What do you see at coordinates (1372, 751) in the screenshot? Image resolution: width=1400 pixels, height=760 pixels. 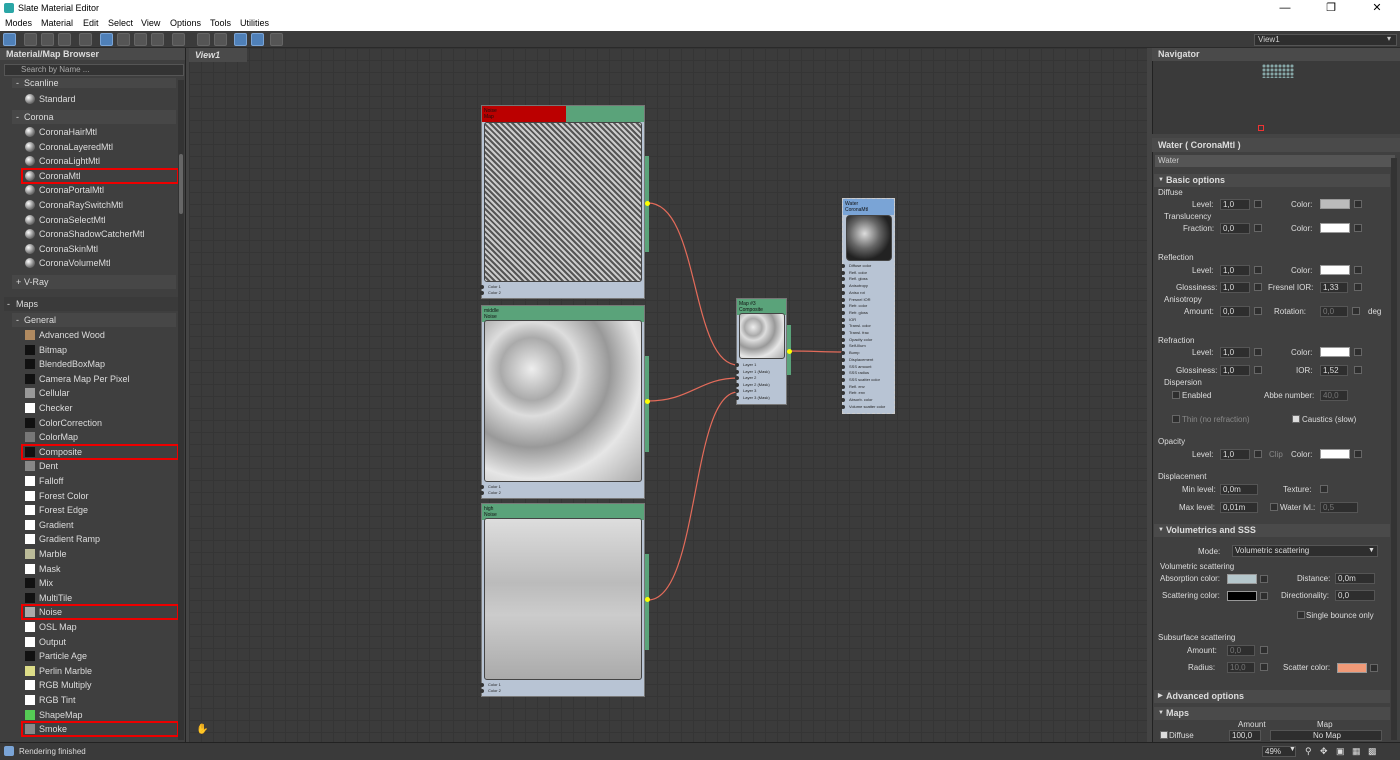 I see `zoom-selected-icon: ▩` at bounding box center [1372, 751].